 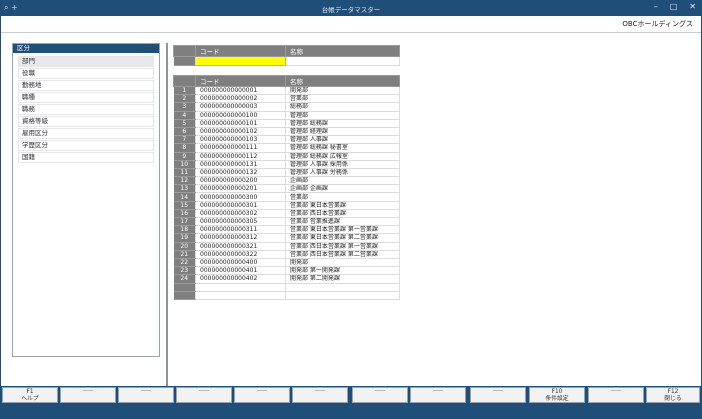 I want to click on category-item: 学歴区分, so click(x=86, y=145).